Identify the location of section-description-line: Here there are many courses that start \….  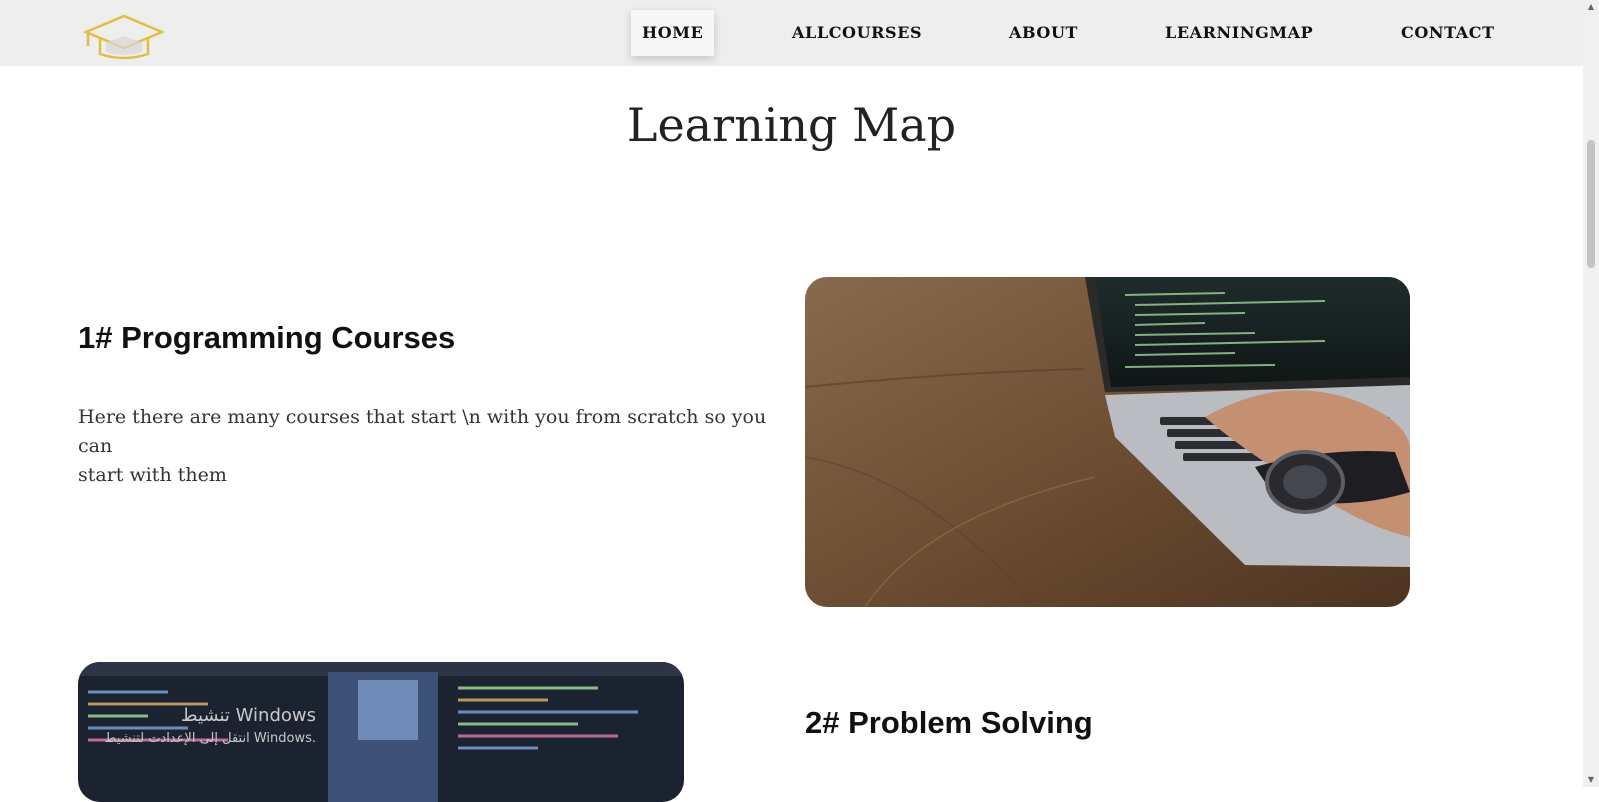
(422, 431).